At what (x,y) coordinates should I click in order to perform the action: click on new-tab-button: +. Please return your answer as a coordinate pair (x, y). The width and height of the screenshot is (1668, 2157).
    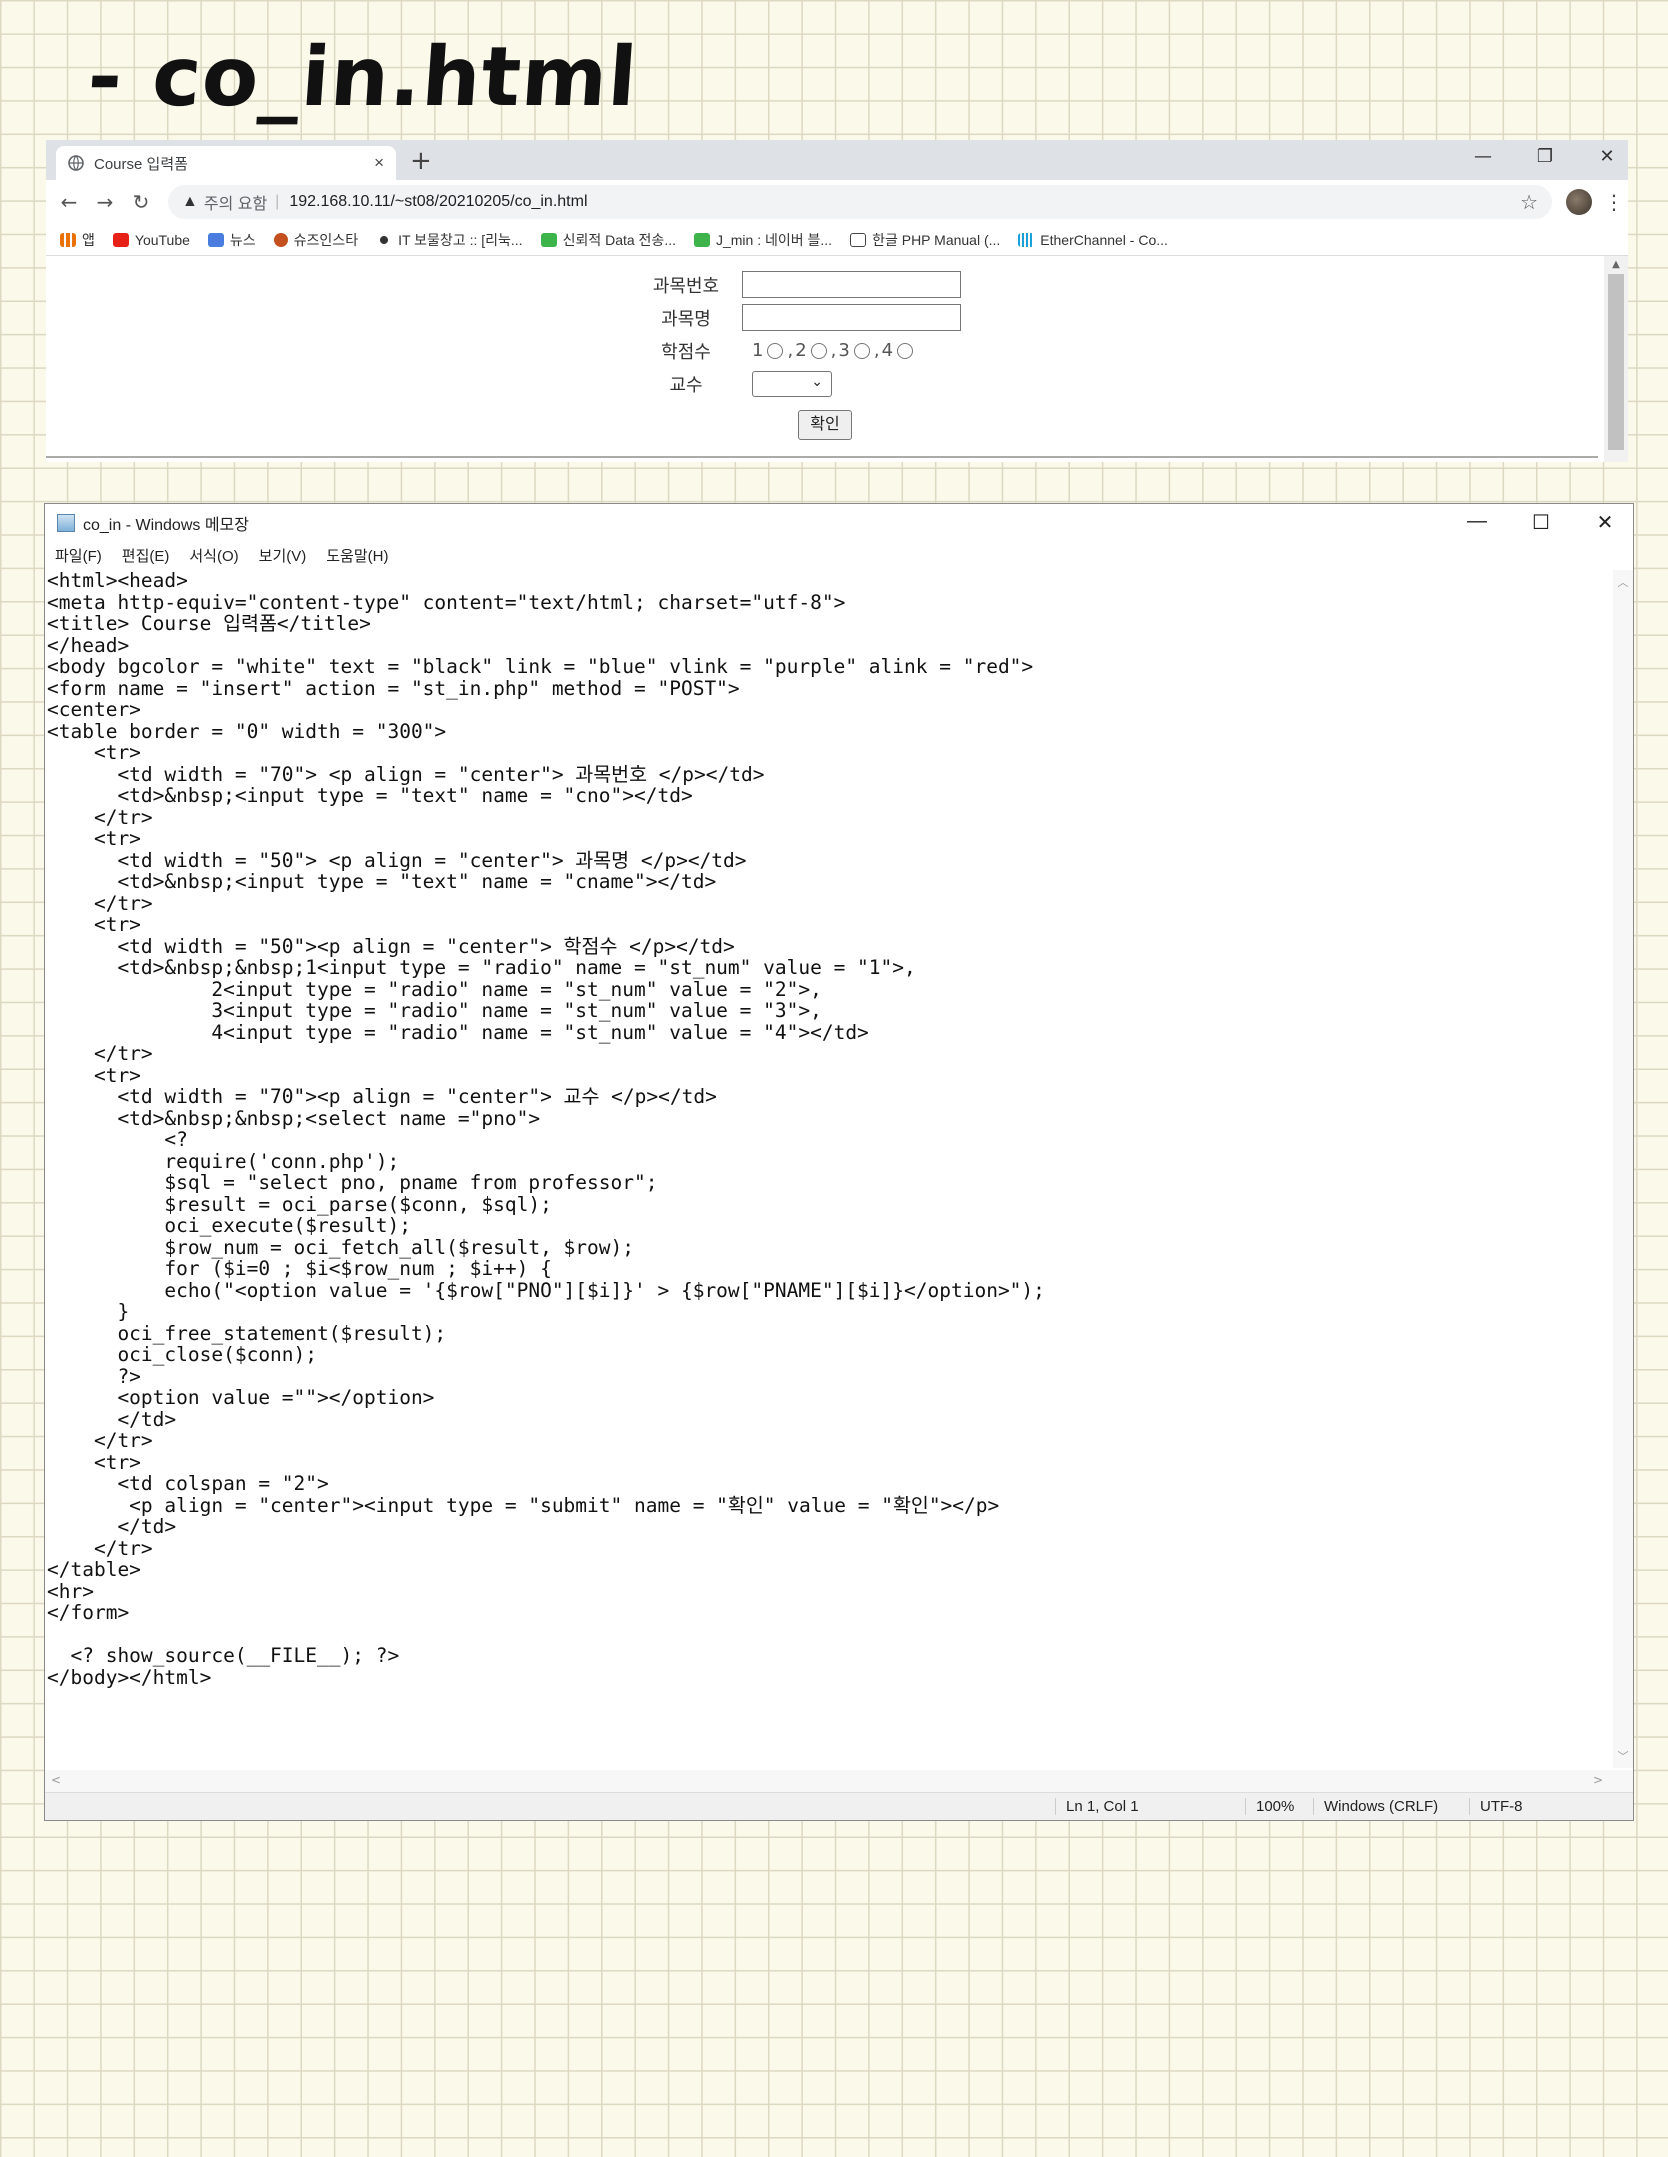
    Looking at the image, I should click on (421, 161).